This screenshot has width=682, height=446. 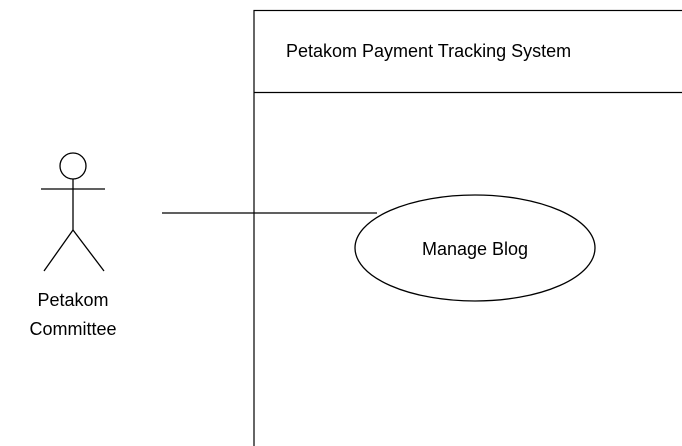 I want to click on stick-figure-icon, so click(x=73, y=212).